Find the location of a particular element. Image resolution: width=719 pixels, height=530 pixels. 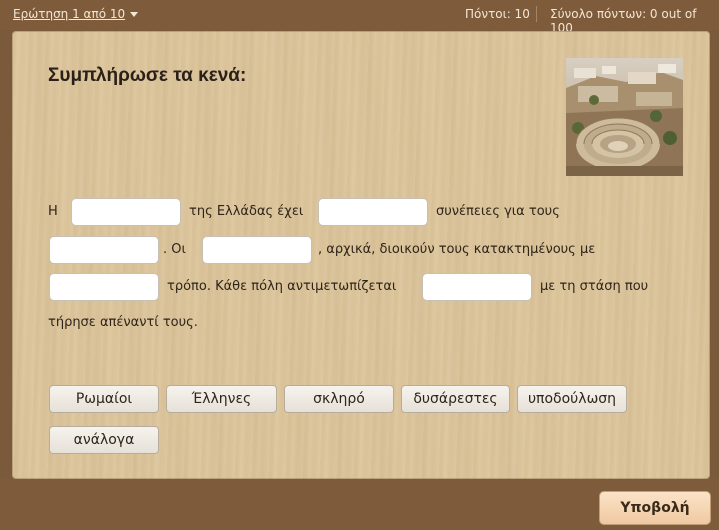

question-title: Συμπλήρωσε τα κενά: is located at coordinates (147, 75).